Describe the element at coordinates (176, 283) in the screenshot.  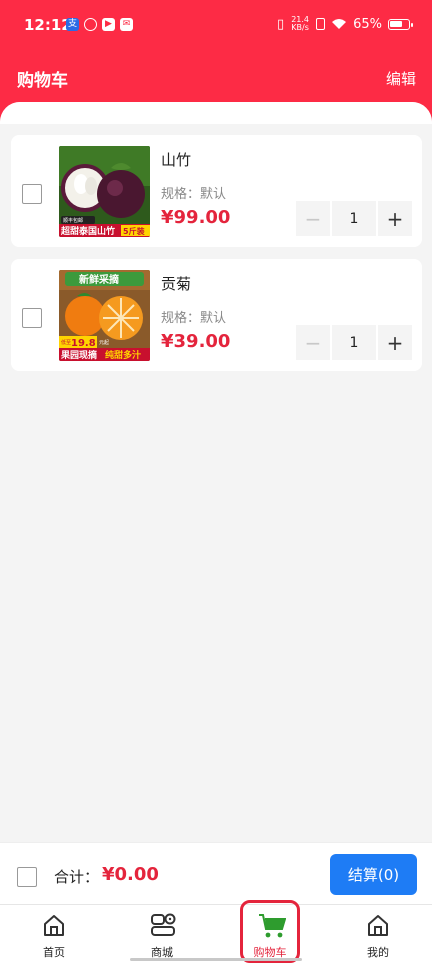
I see `product-name: 贡菊` at that location.